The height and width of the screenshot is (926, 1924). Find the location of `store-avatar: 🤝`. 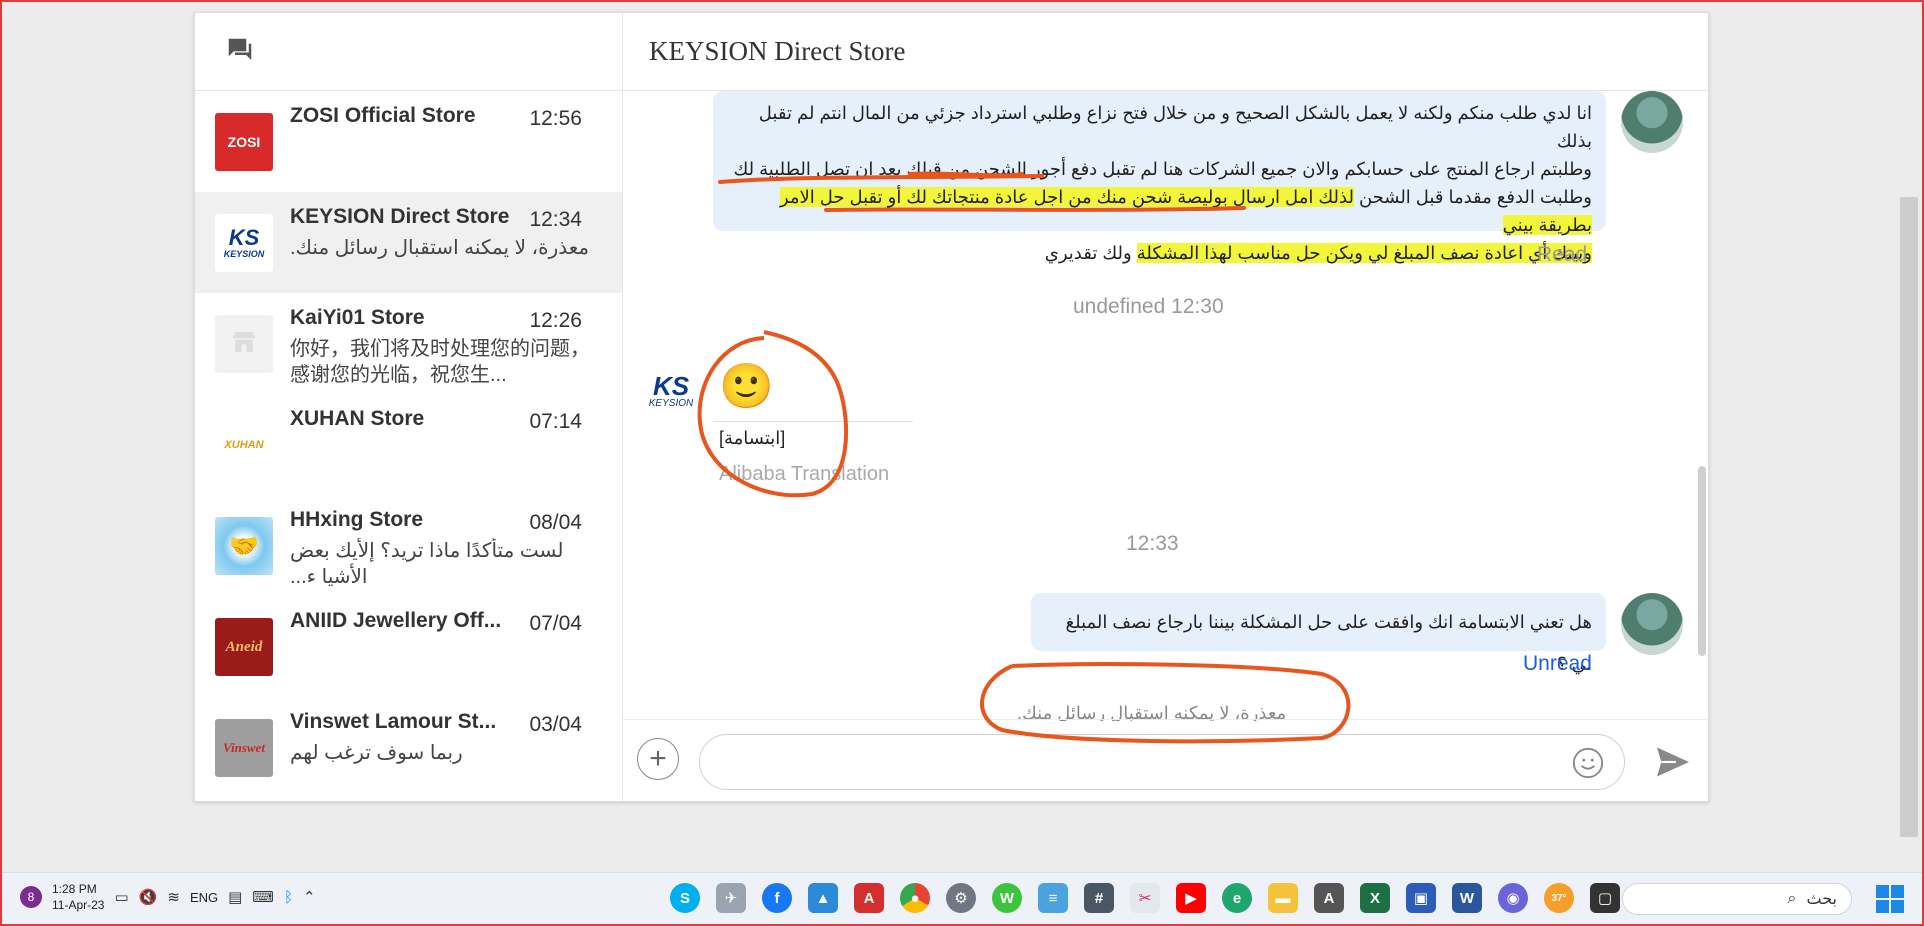

store-avatar: 🤝 is located at coordinates (244, 546).